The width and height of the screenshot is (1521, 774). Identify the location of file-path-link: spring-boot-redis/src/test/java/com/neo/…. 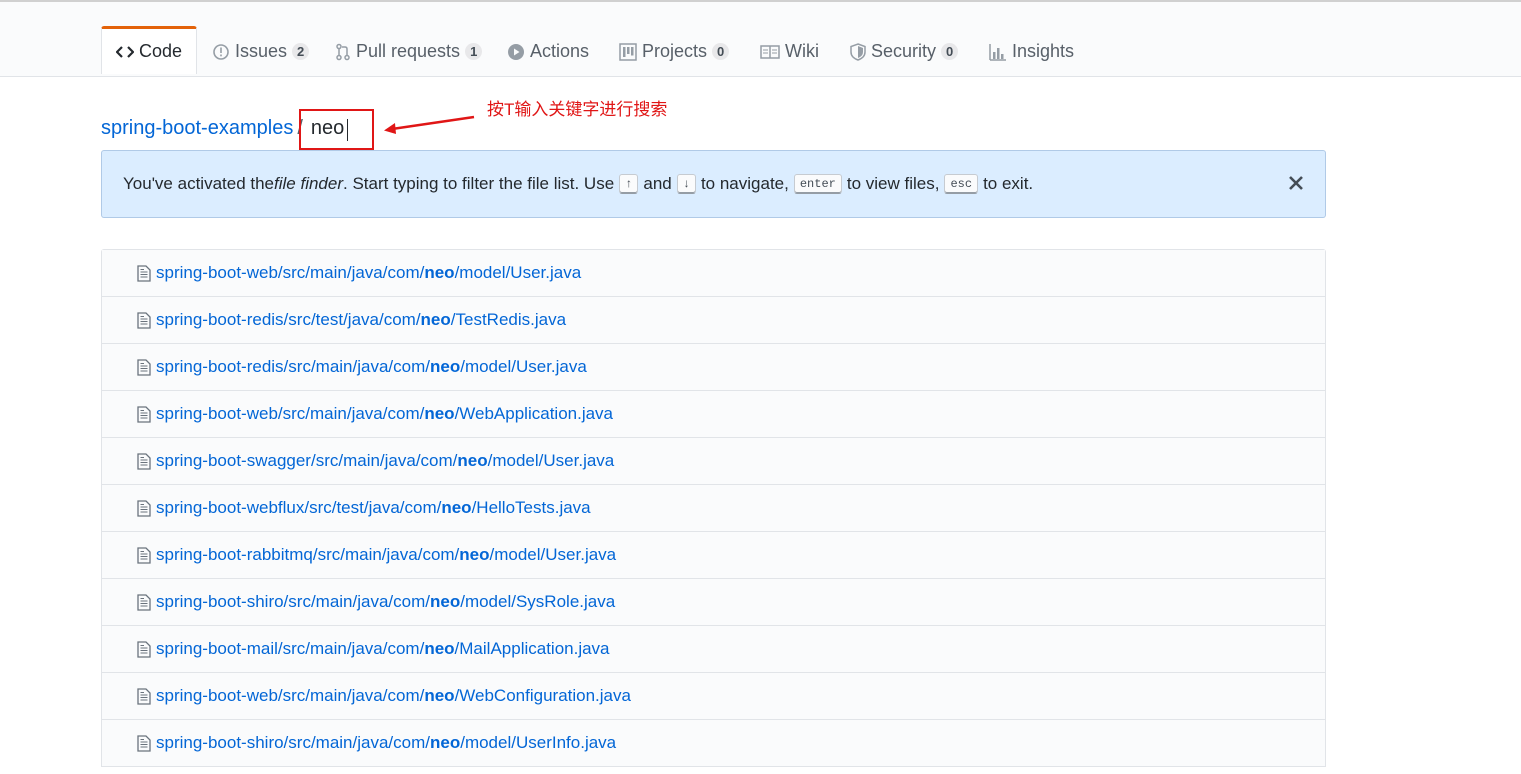
(361, 320).